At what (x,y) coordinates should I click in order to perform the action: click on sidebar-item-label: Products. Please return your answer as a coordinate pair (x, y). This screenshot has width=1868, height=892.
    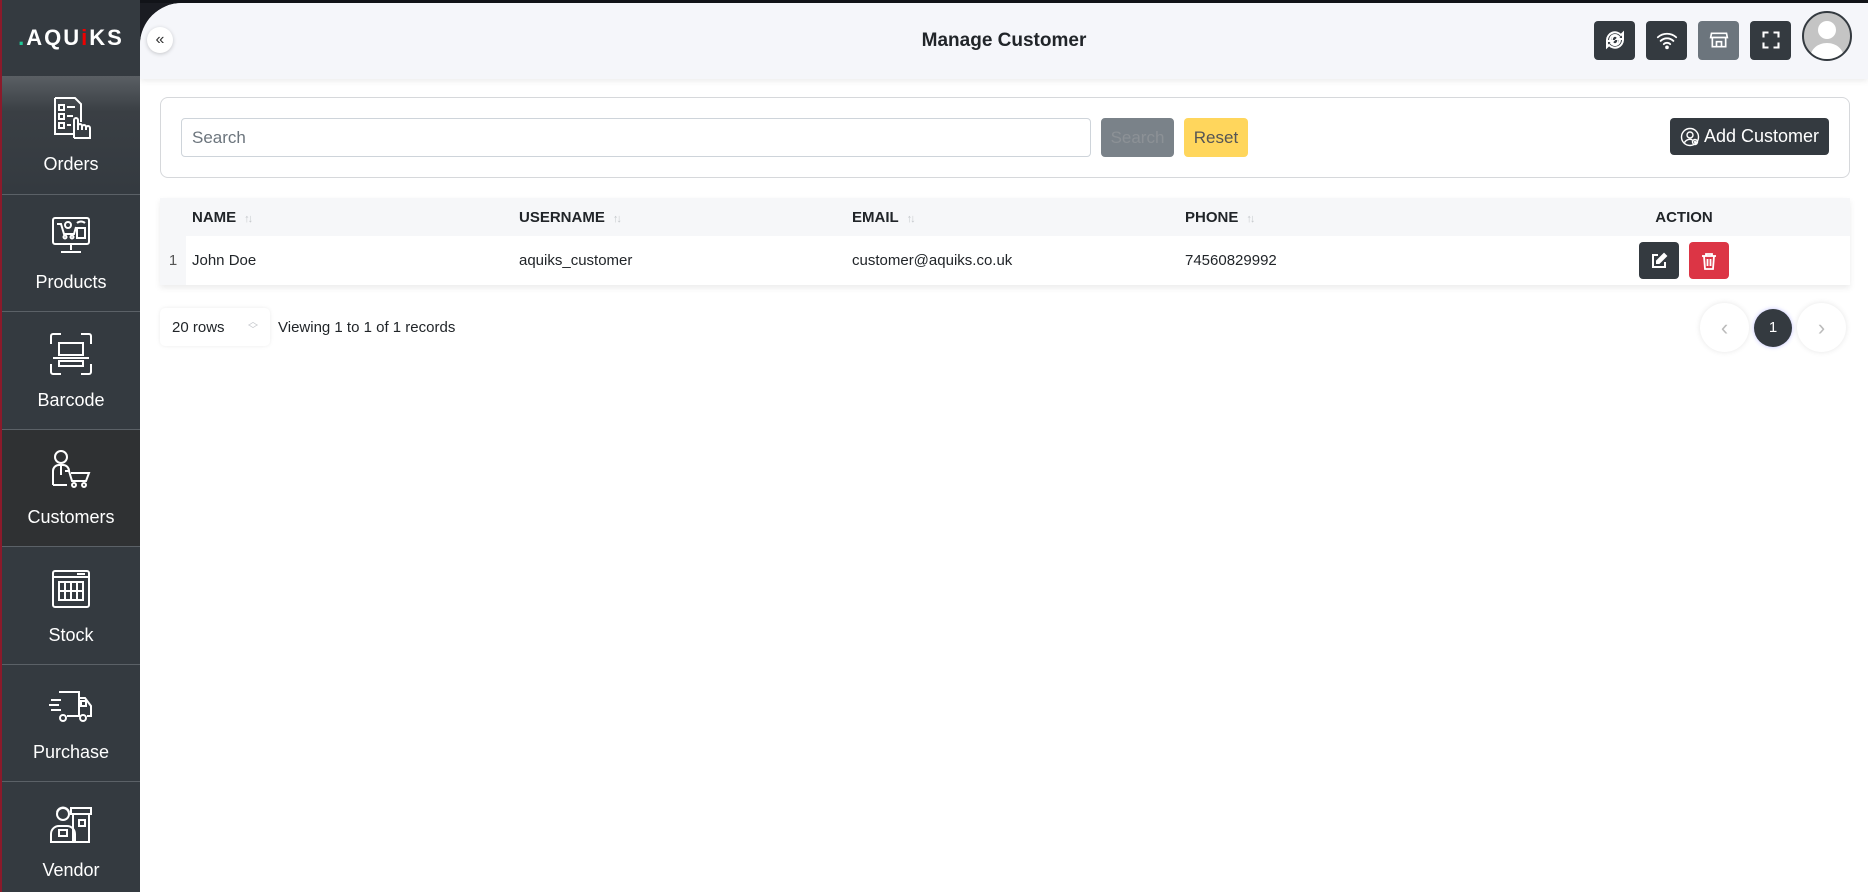
    Looking at the image, I should click on (71, 282).